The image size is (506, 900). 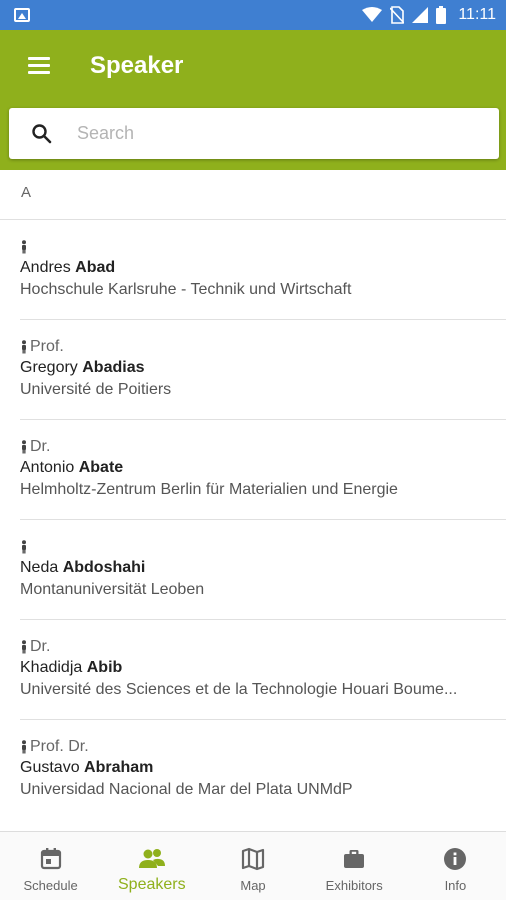 I want to click on speaker-first-name: Gustavo, so click(x=50, y=767).